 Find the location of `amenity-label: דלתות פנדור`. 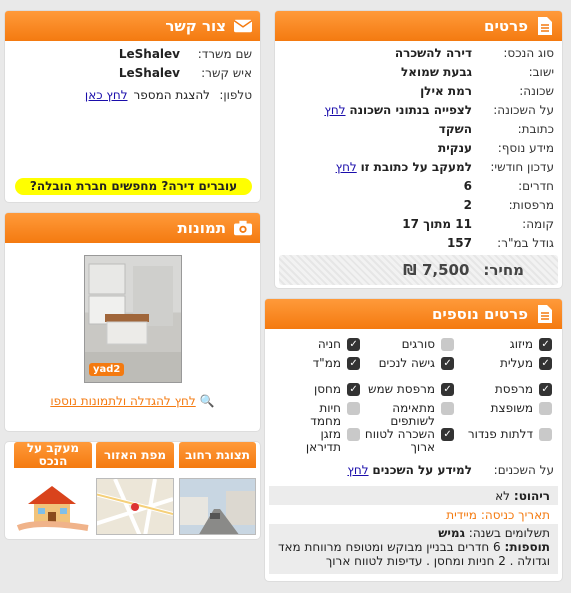

amenity-label: דלתות פנדור is located at coordinates (500, 434).